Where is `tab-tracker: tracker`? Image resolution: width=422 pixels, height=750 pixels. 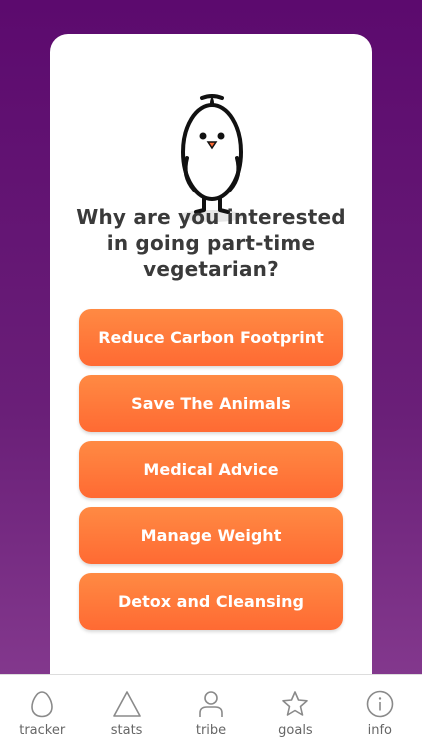
tab-tracker: tracker is located at coordinates (42, 712).